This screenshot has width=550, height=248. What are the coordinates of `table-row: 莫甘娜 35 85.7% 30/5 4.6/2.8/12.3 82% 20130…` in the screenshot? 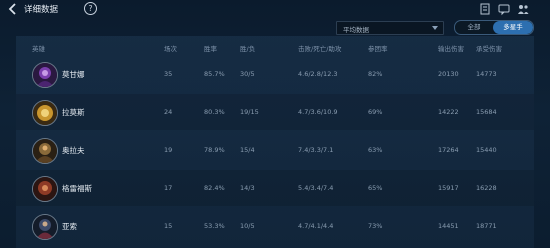 It's located at (275, 74).